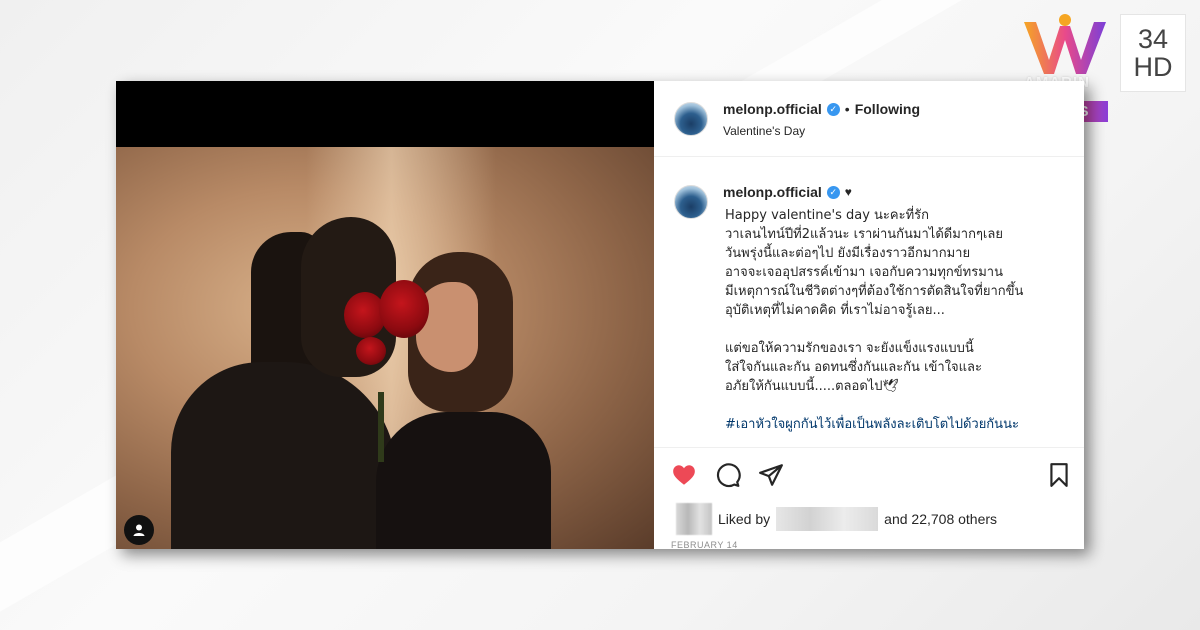 The height and width of the screenshot is (630, 1200). Describe the element at coordinates (1153, 39) in the screenshot. I see `channel-number: 34` at that location.